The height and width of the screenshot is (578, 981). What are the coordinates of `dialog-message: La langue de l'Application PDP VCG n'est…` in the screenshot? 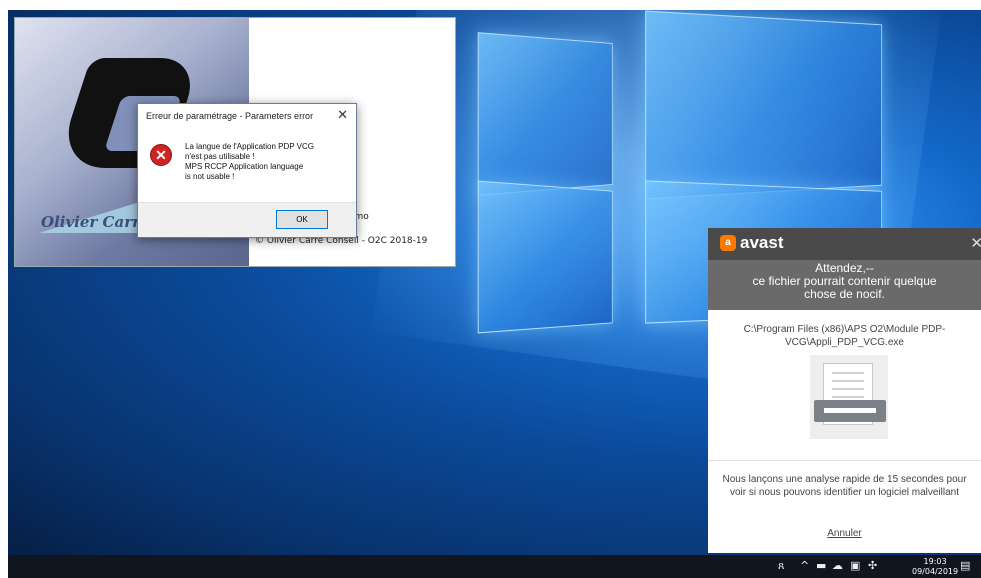 It's located at (250, 161).